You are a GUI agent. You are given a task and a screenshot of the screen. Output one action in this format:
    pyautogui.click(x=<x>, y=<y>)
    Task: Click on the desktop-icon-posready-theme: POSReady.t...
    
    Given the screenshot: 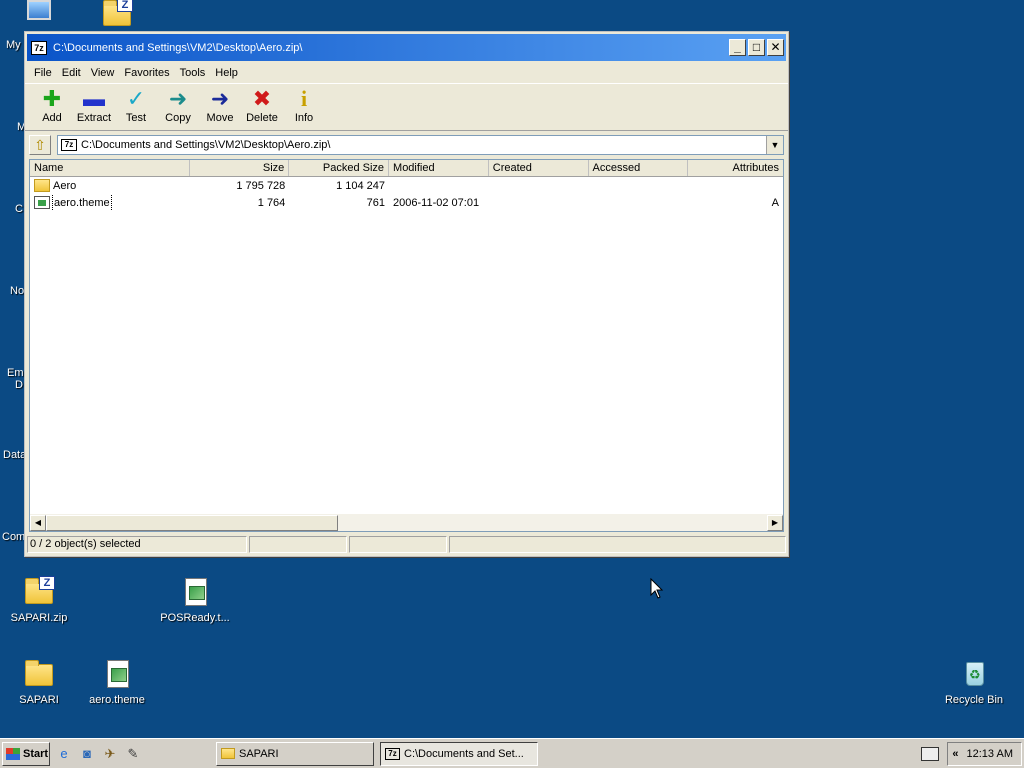 What is the action you would take?
    pyautogui.click(x=195, y=600)
    